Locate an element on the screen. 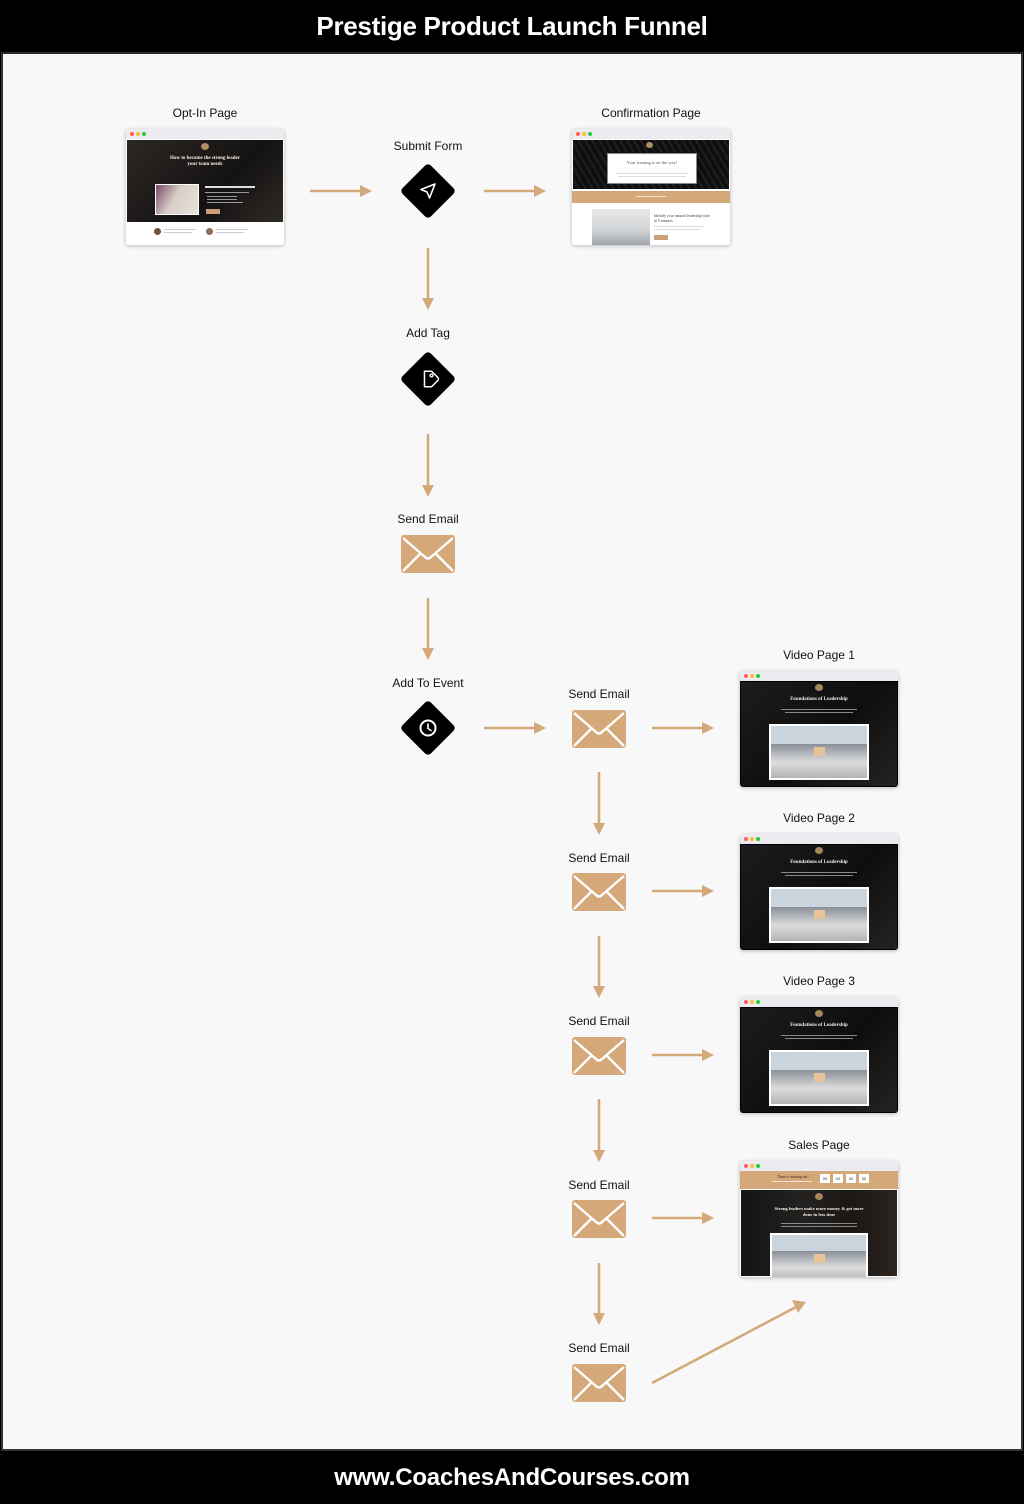  send-email-4-label: Send Email is located at coordinates (599, 1021).